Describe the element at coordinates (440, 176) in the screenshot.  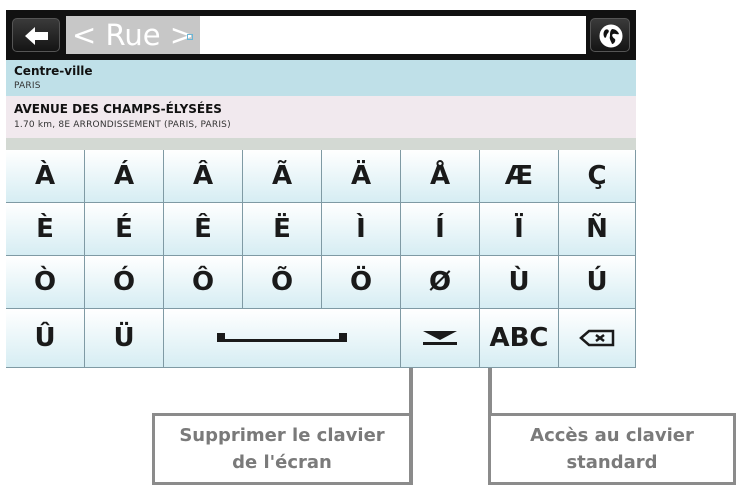
I see `key-a-ring: Å` at that location.